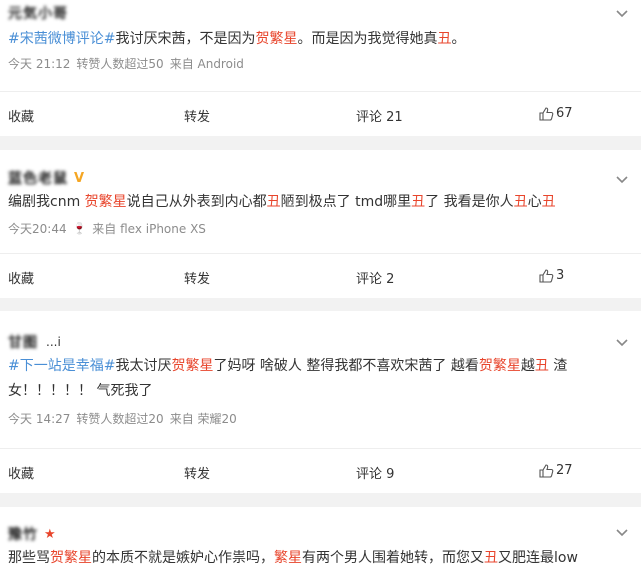  I want to click on action-bar: 收藏 转发 评论 9 27, so click(320, 470).